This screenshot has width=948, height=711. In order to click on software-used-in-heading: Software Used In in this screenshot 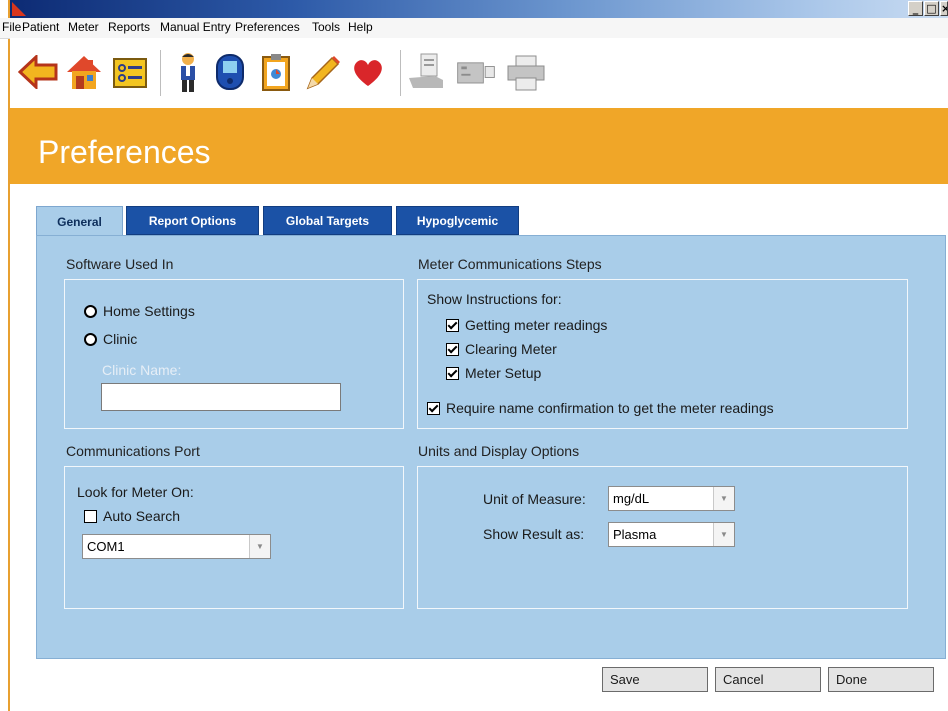, I will do `click(120, 264)`.